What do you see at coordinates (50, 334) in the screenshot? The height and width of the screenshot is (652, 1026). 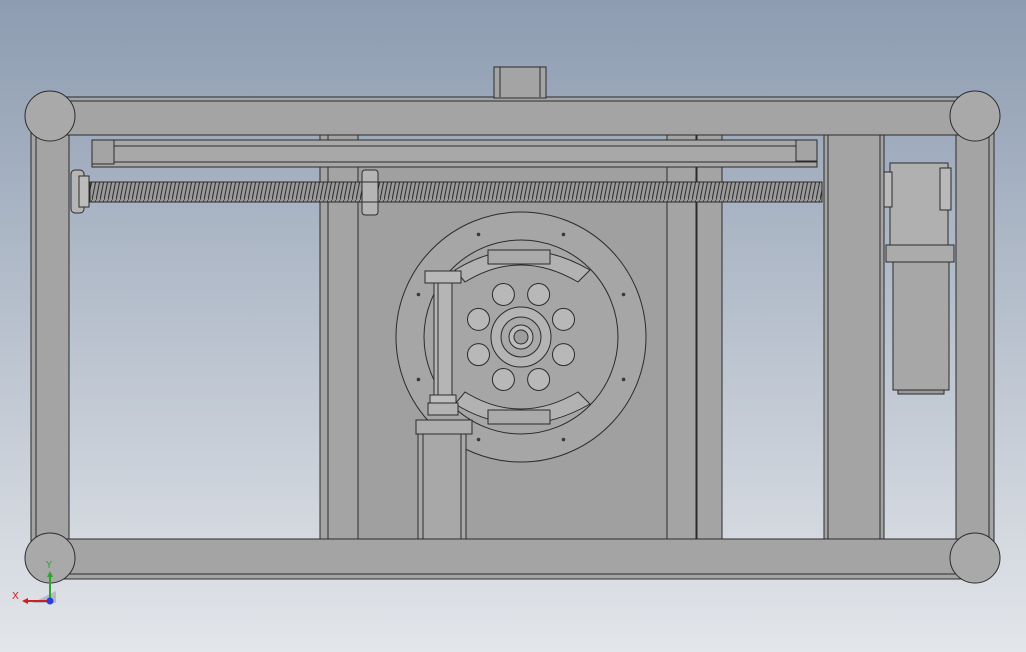 I see `frame-left-post` at bounding box center [50, 334].